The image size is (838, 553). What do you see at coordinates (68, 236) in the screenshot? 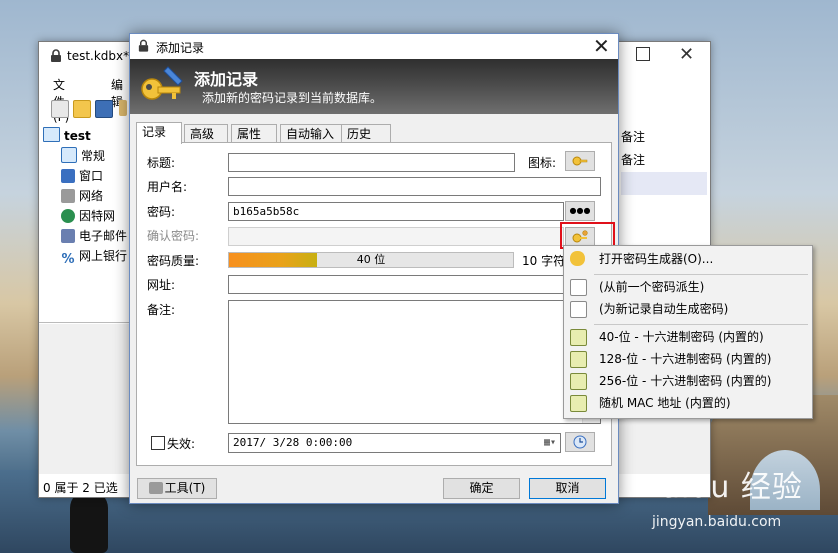
I see `email-icon` at bounding box center [68, 236].